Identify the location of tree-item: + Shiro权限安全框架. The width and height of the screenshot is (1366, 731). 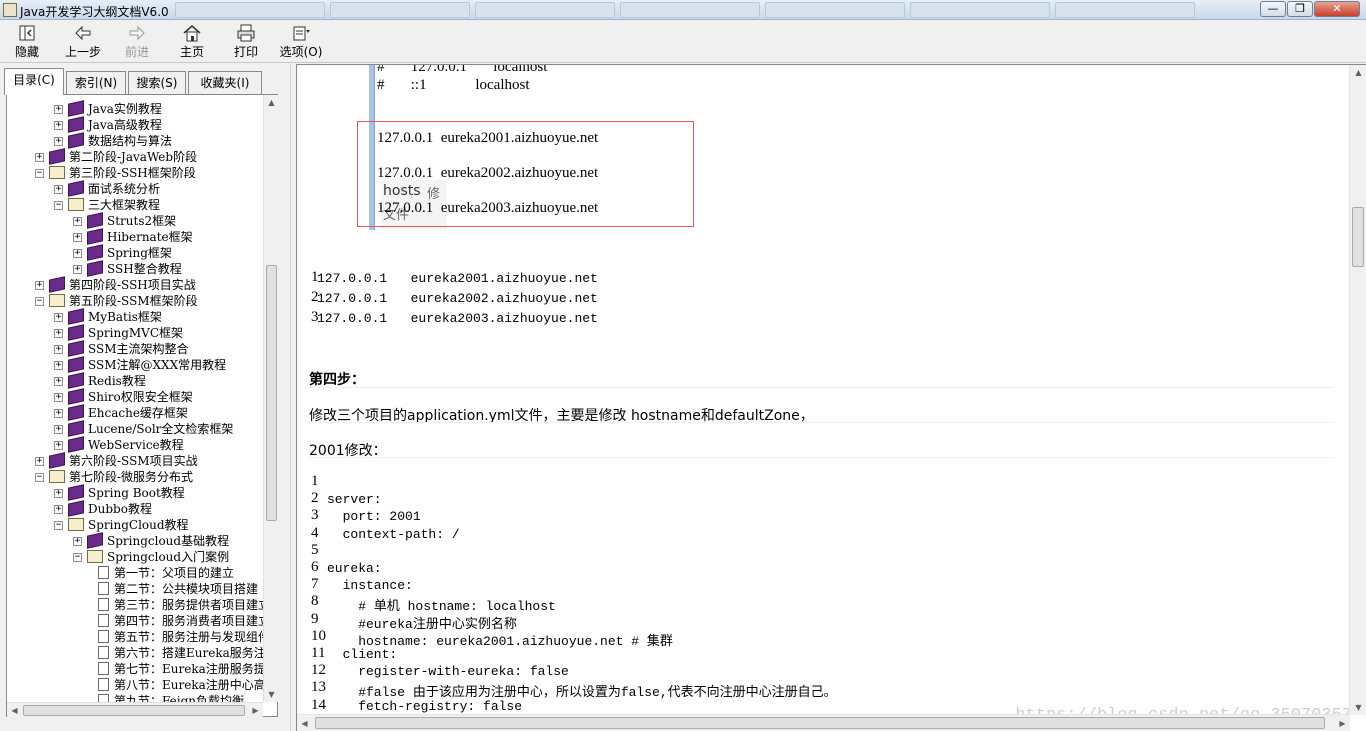
(135, 396).